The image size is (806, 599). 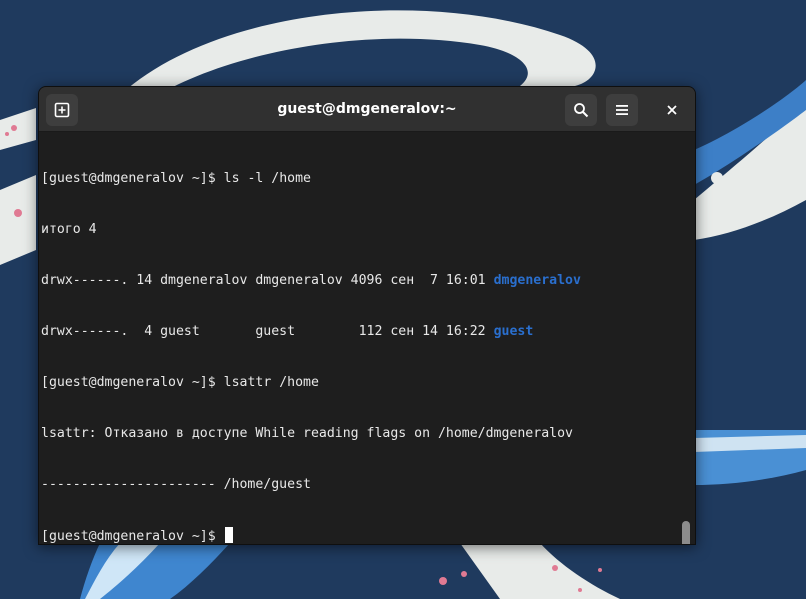 I want to click on command-text: lsattr /home, so click(x=271, y=382).